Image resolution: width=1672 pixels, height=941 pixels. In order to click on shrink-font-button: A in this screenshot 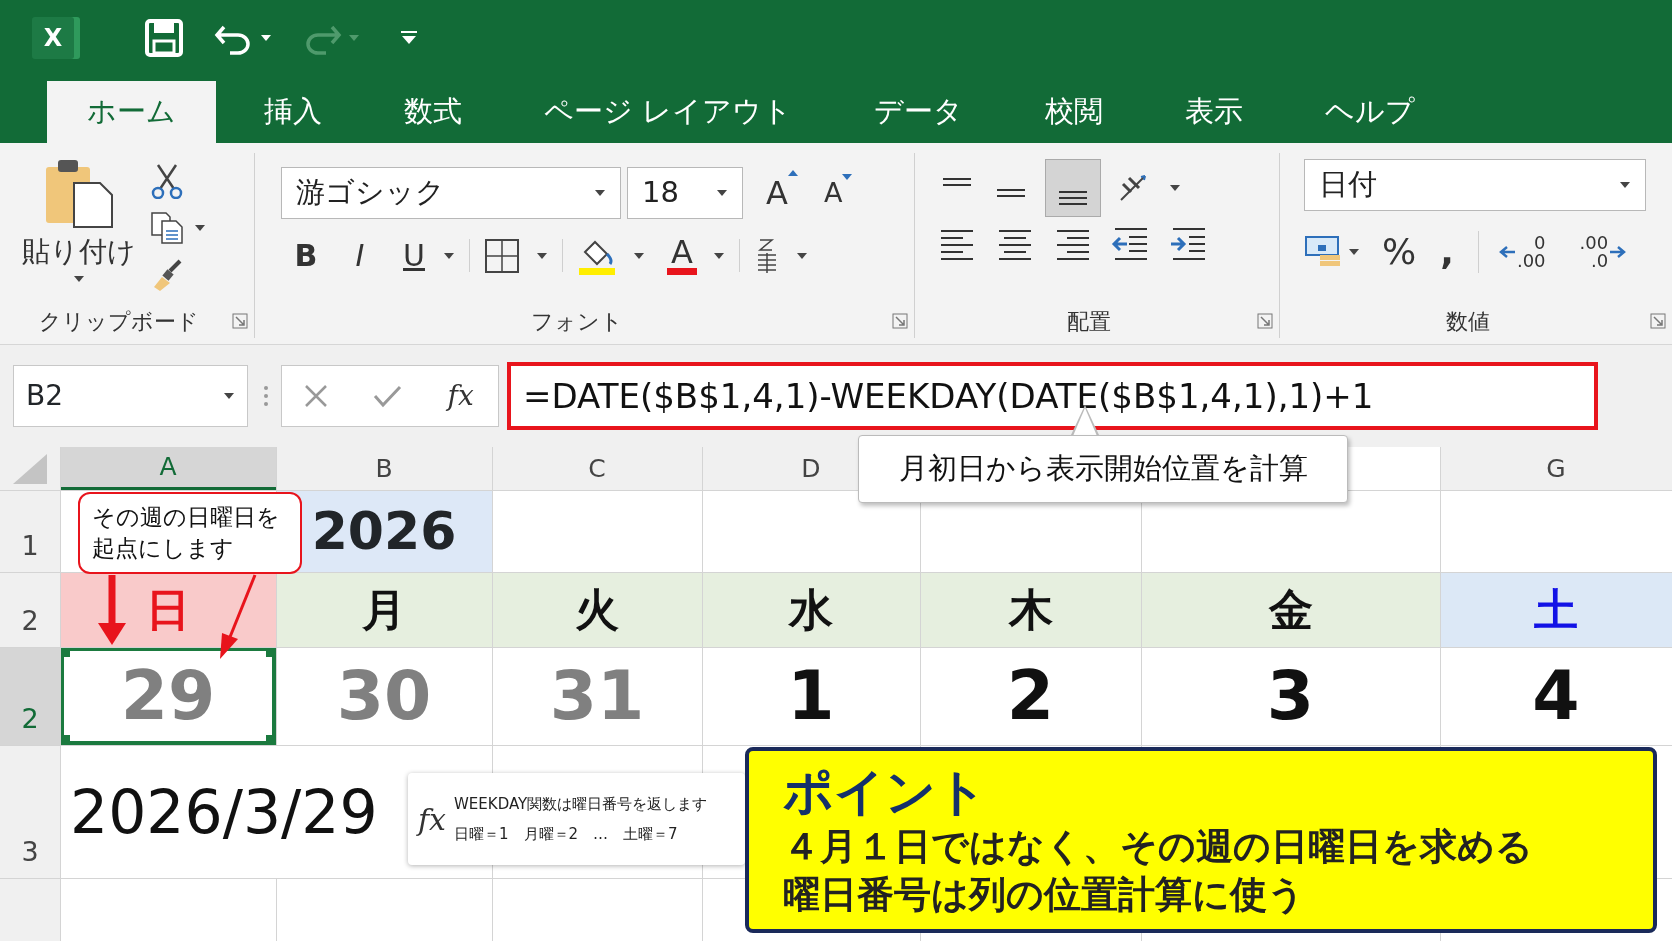, I will do `click(838, 193)`.